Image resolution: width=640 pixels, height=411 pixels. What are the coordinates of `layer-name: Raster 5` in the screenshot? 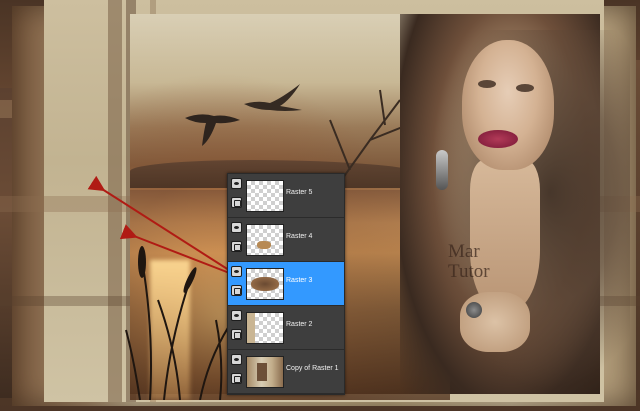 It's located at (299, 192).